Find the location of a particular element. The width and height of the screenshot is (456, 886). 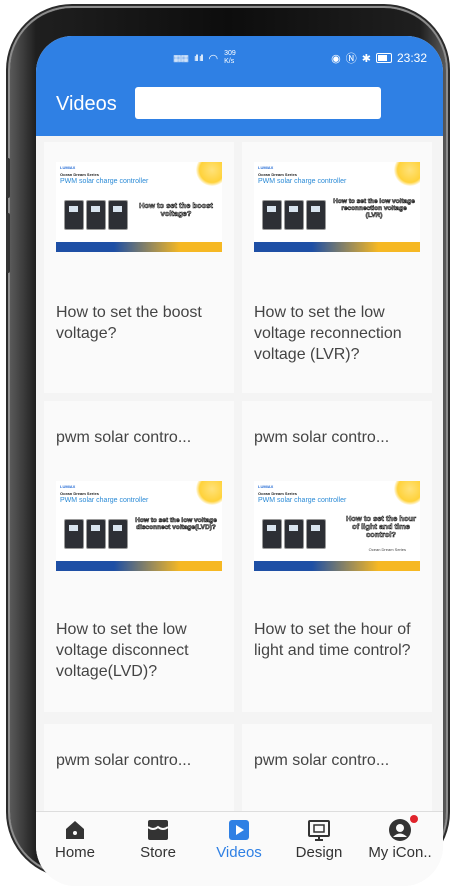

battery-icon is located at coordinates (383, 58).